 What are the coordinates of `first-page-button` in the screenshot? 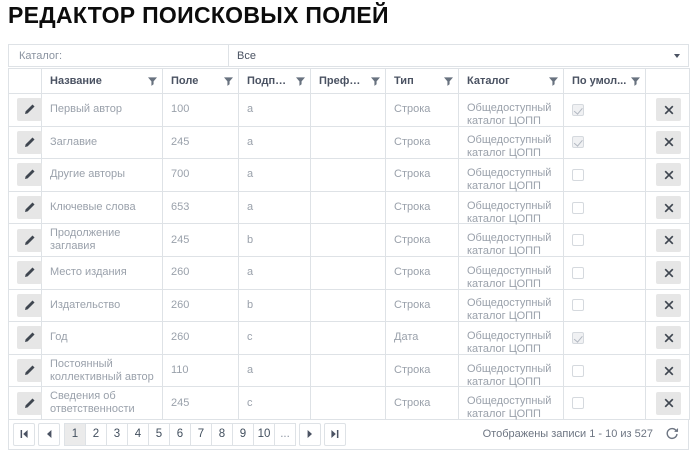 It's located at (24, 434).